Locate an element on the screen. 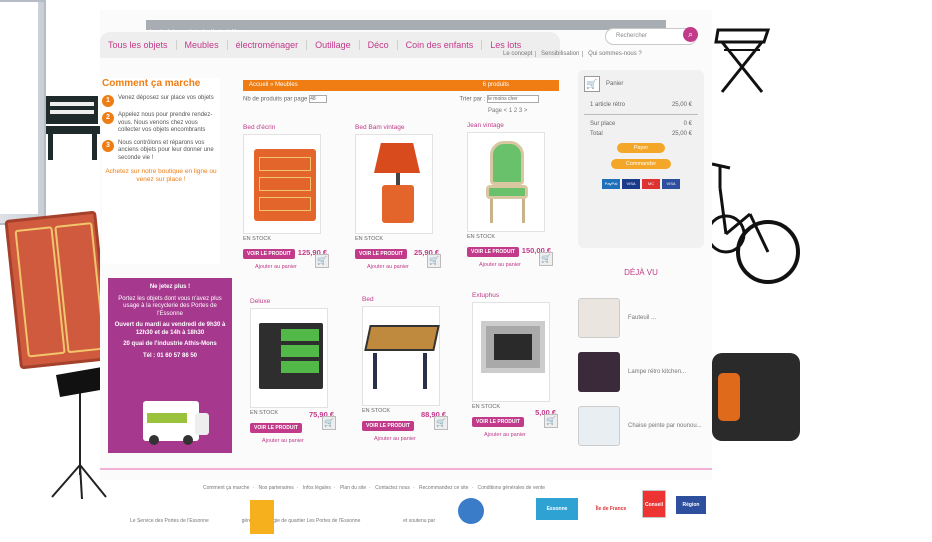 The width and height of the screenshot is (932, 542). product-name: Bed d'écrin is located at coordinates (289, 129).